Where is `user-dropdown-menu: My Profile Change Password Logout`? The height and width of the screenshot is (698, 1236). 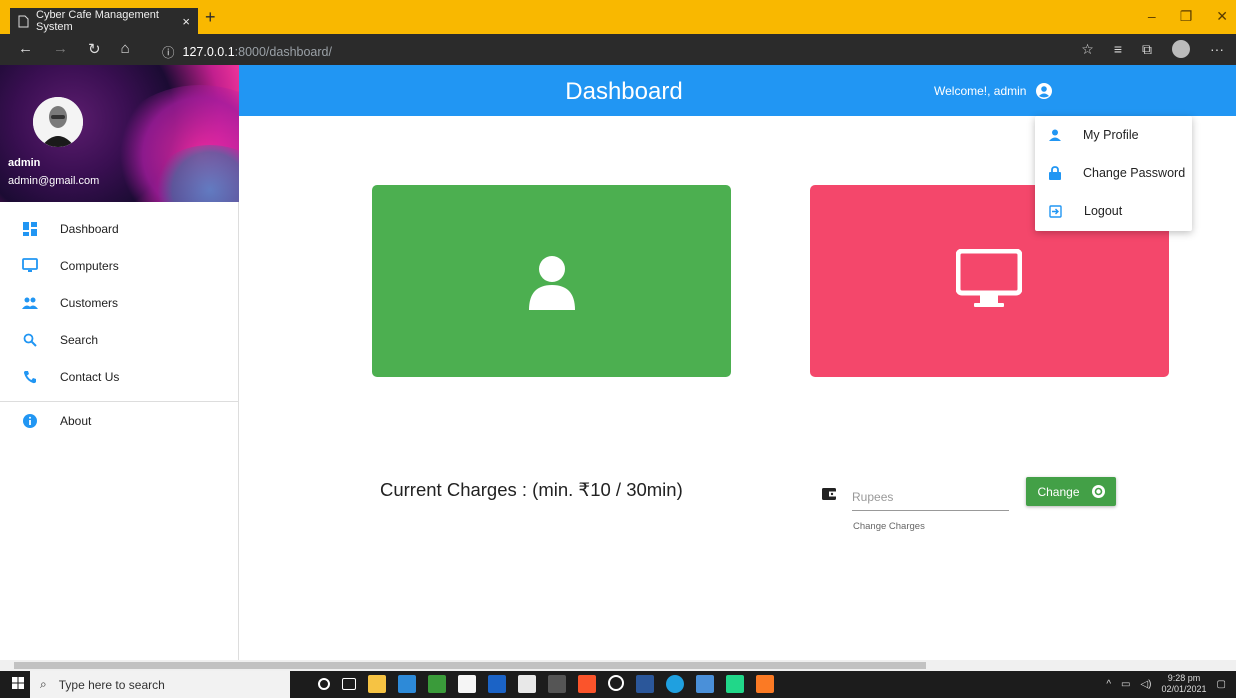
user-dropdown-menu: My Profile Change Password Logout is located at coordinates (1113, 173).